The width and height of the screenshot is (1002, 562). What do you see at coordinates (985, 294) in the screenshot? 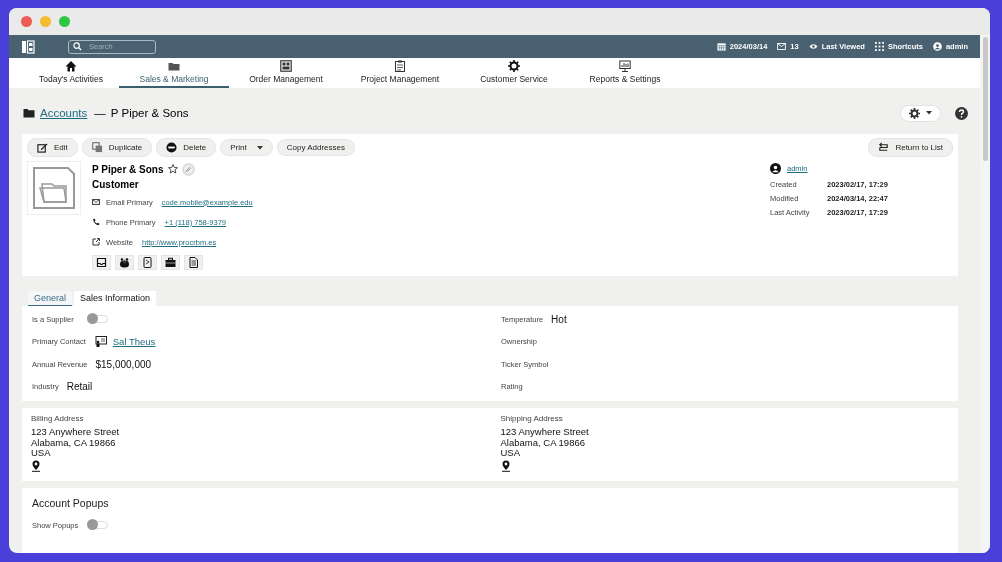
I see `scrollbar` at bounding box center [985, 294].